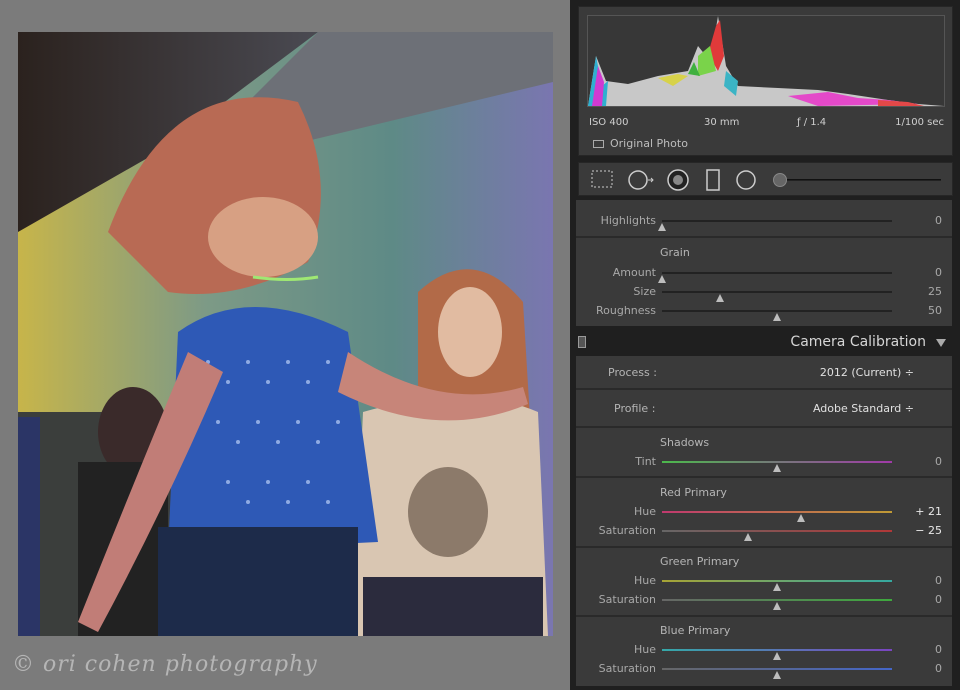 The width and height of the screenshot is (960, 690). Describe the element at coordinates (641, 180) in the screenshot. I see `spot-removal-icon` at that location.